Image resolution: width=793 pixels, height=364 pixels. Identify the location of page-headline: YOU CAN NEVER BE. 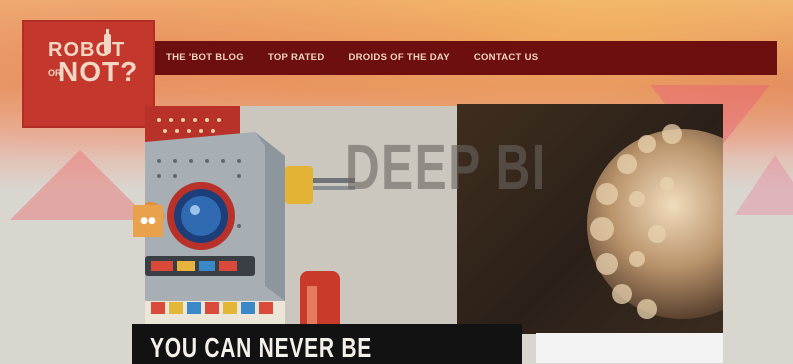
(261, 347).